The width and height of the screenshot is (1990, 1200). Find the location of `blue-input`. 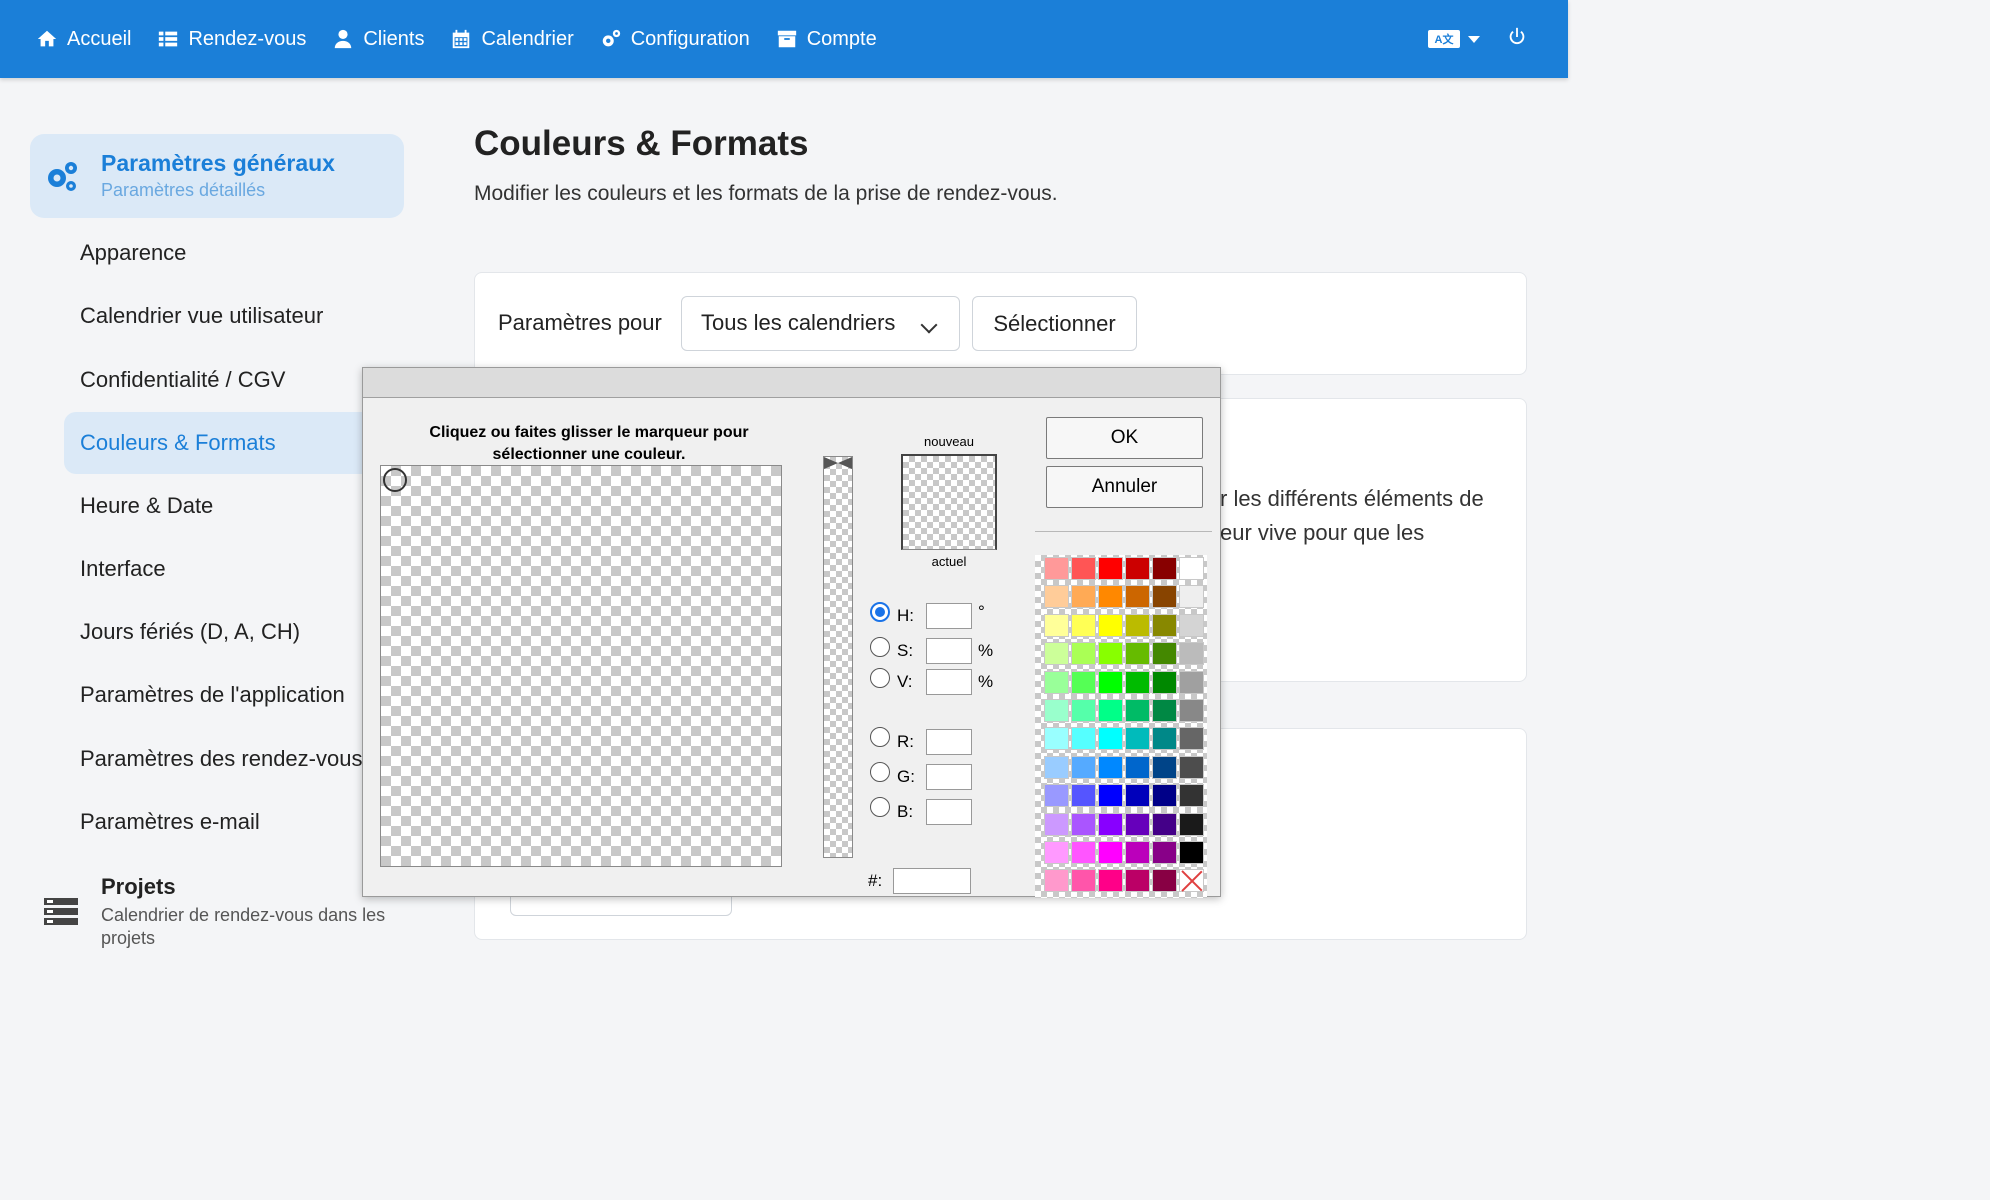

blue-input is located at coordinates (949, 812).